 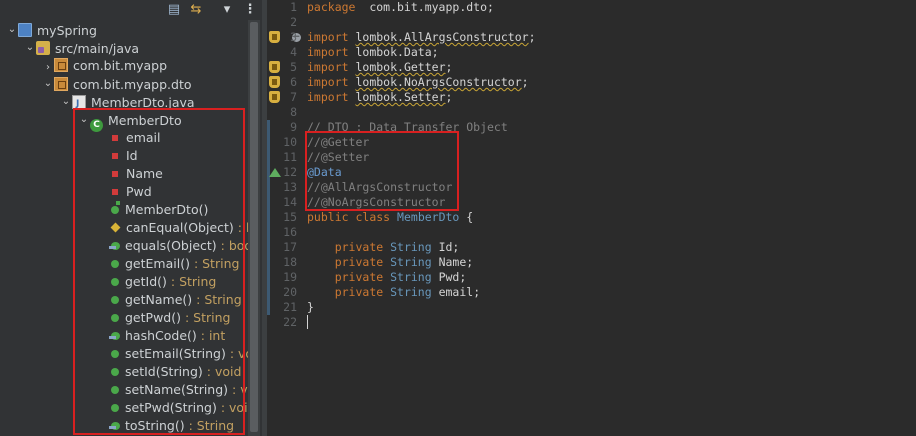 I want to click on code-token: String, so click(x=411, y=292).